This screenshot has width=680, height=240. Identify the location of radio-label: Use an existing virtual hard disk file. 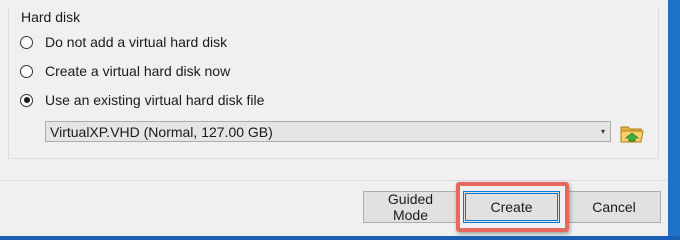
(155, 100).